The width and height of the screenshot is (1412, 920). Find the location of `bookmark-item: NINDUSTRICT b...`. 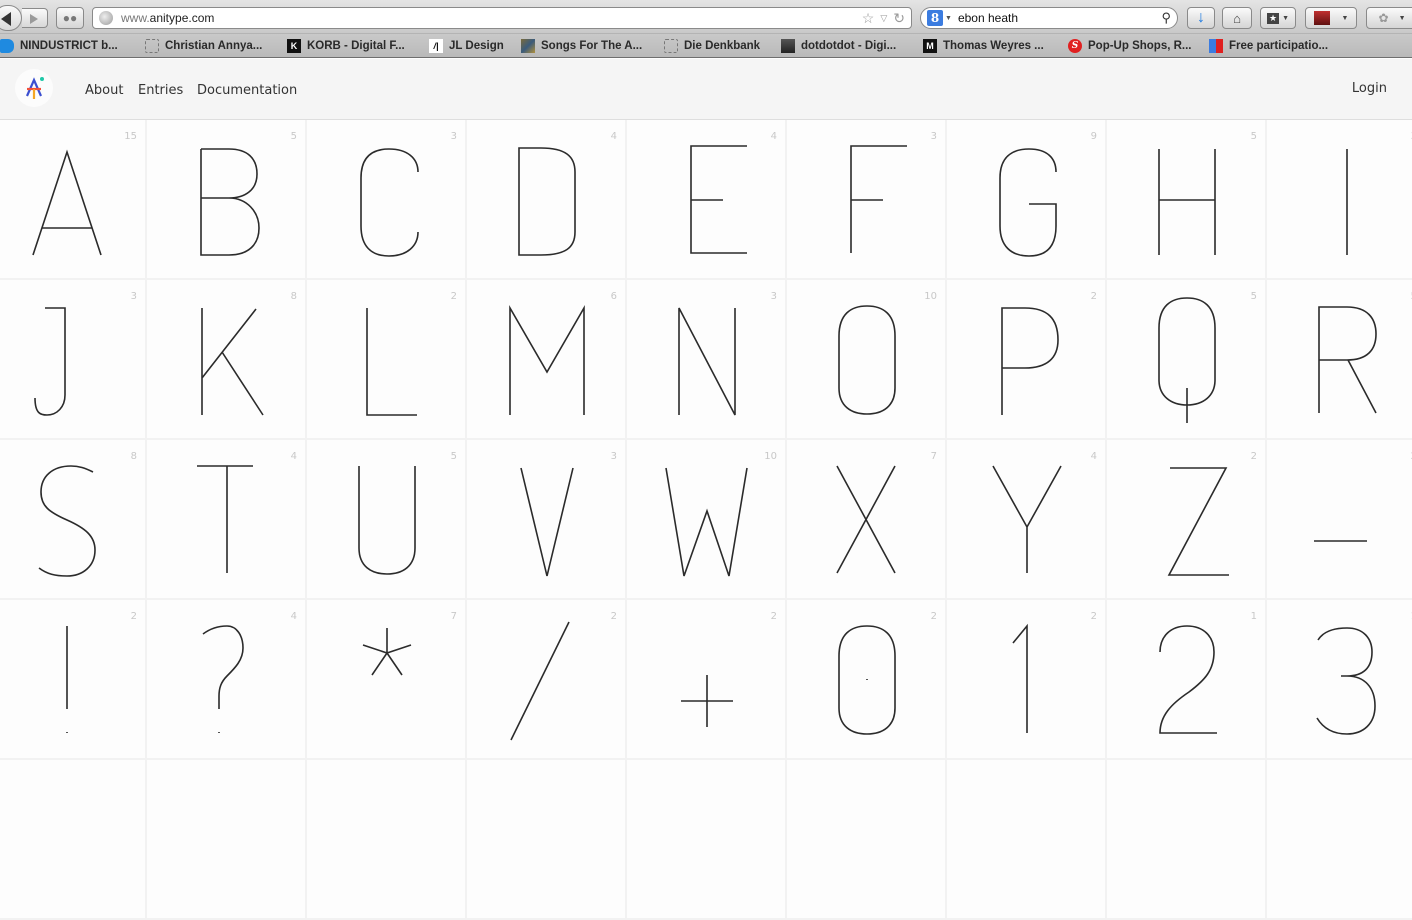

bookmark-item: NINDUSTRICT b... is located at coordinates (59, 46).